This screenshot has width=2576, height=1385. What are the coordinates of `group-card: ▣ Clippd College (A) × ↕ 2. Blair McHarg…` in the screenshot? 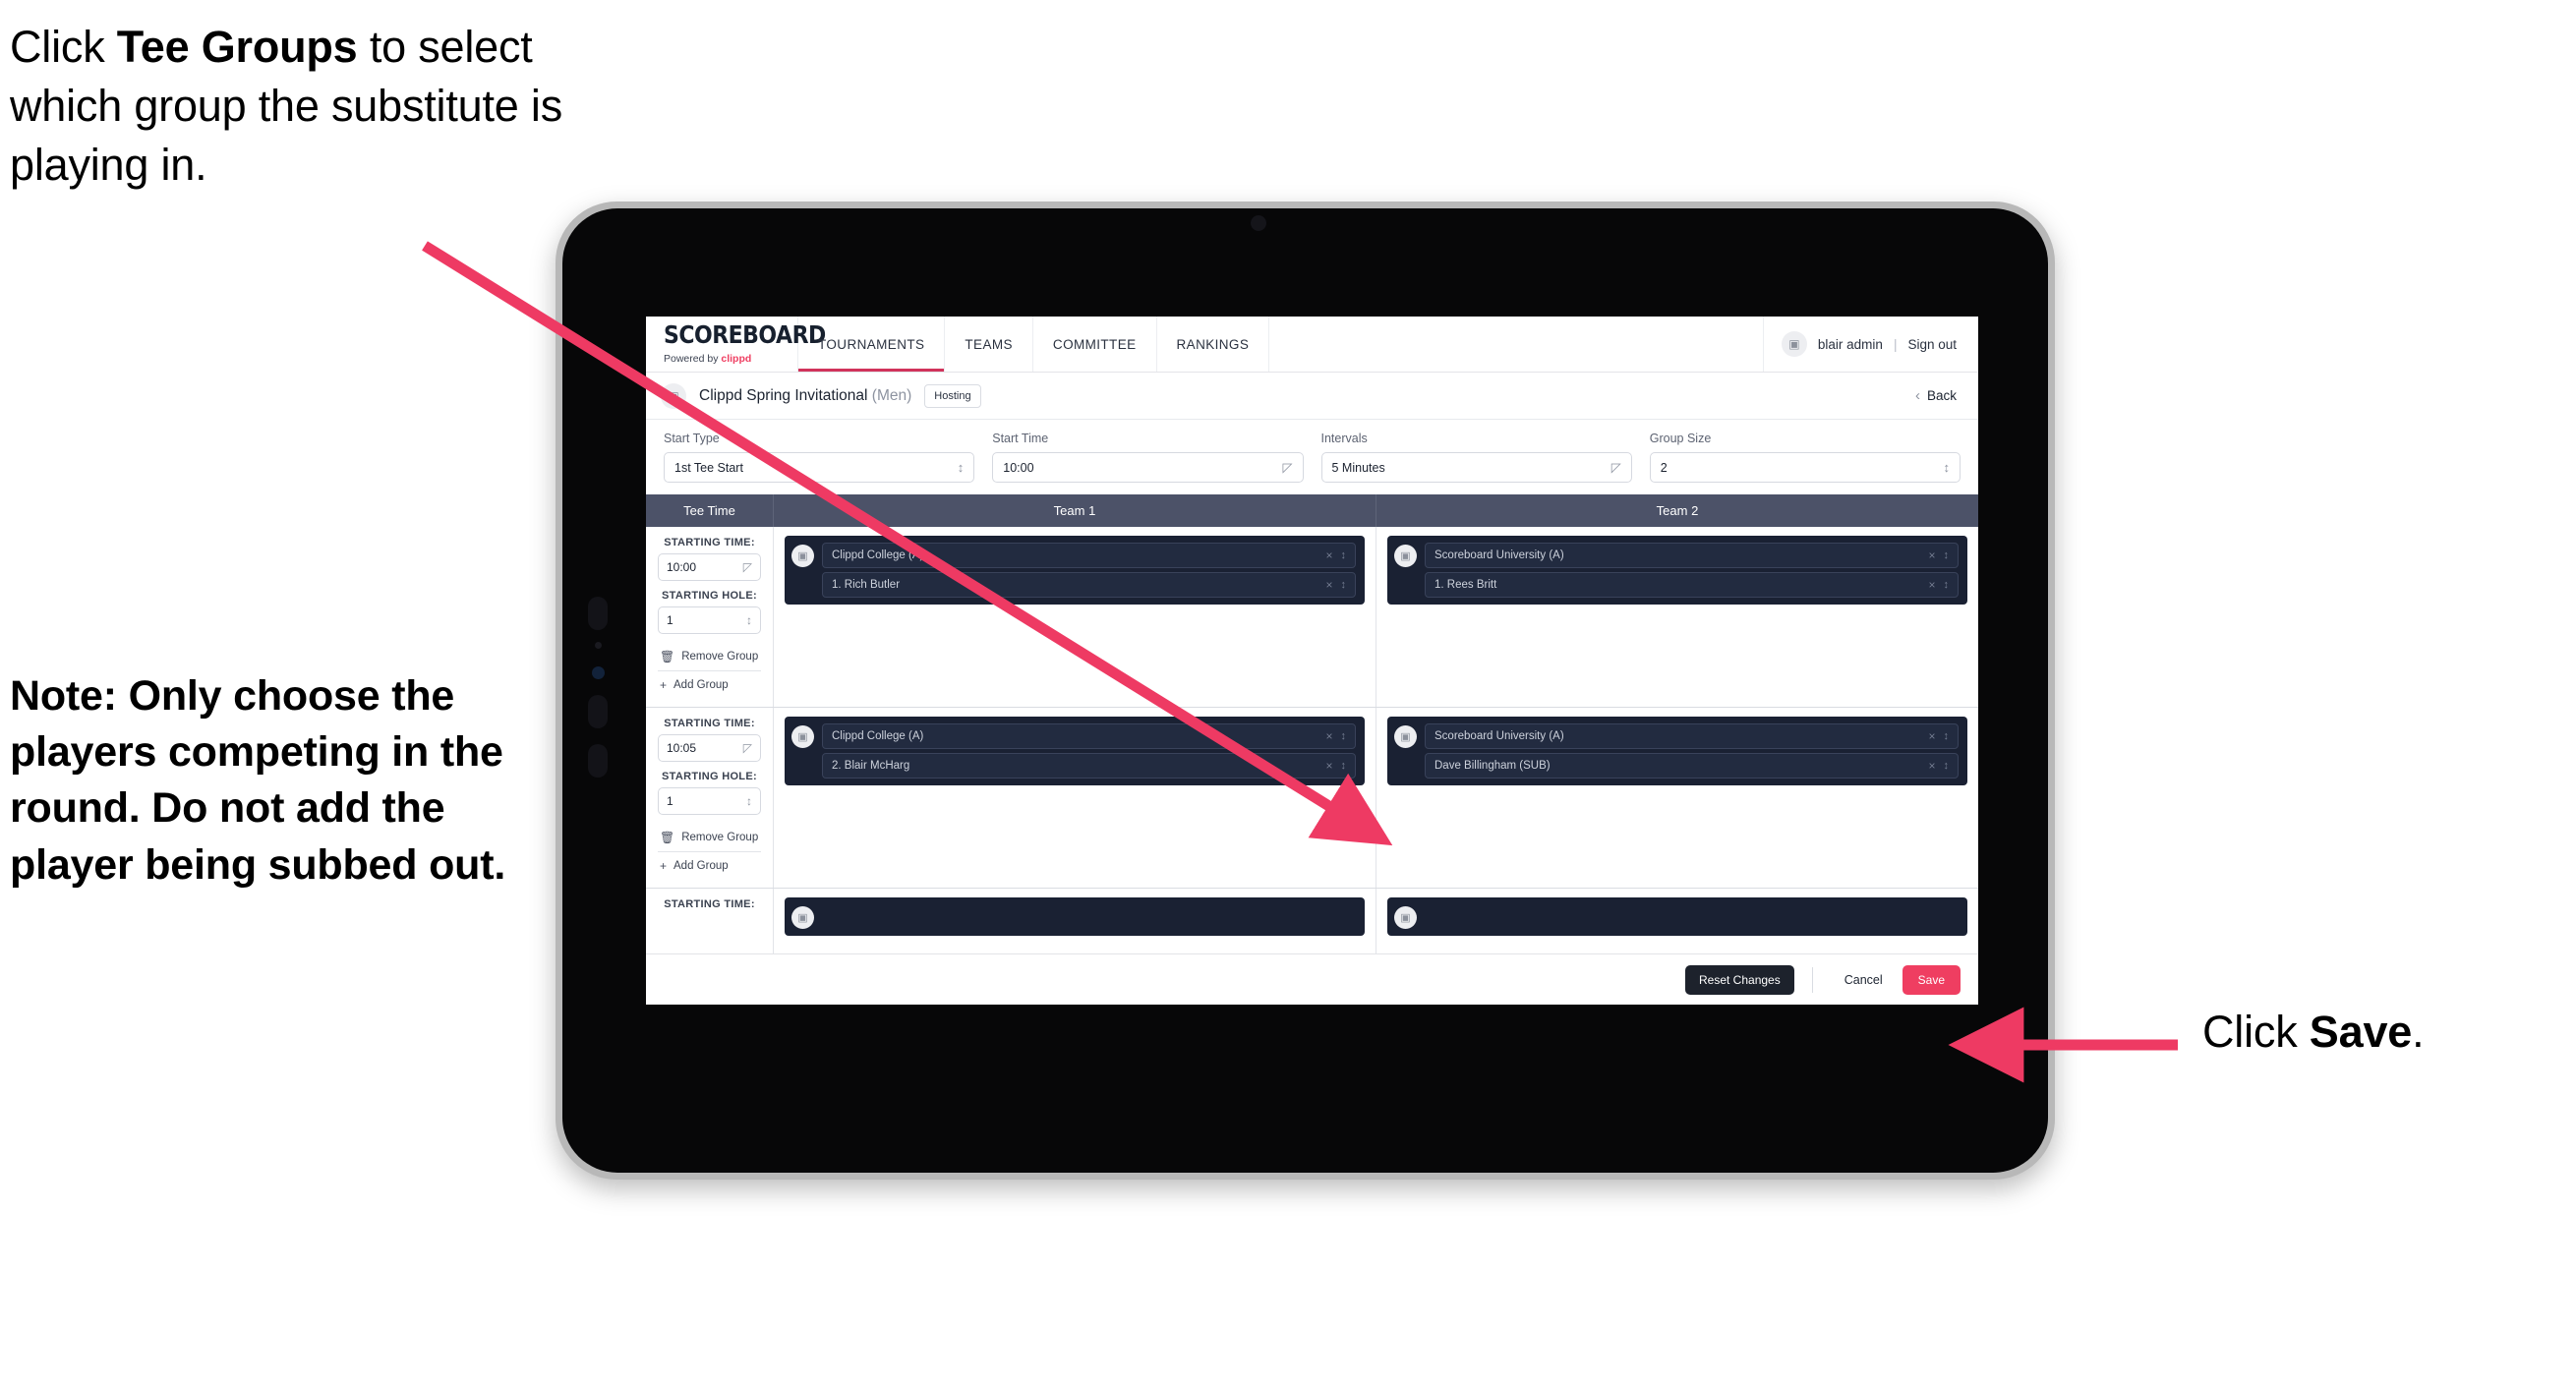 It's located at (1075, 751).